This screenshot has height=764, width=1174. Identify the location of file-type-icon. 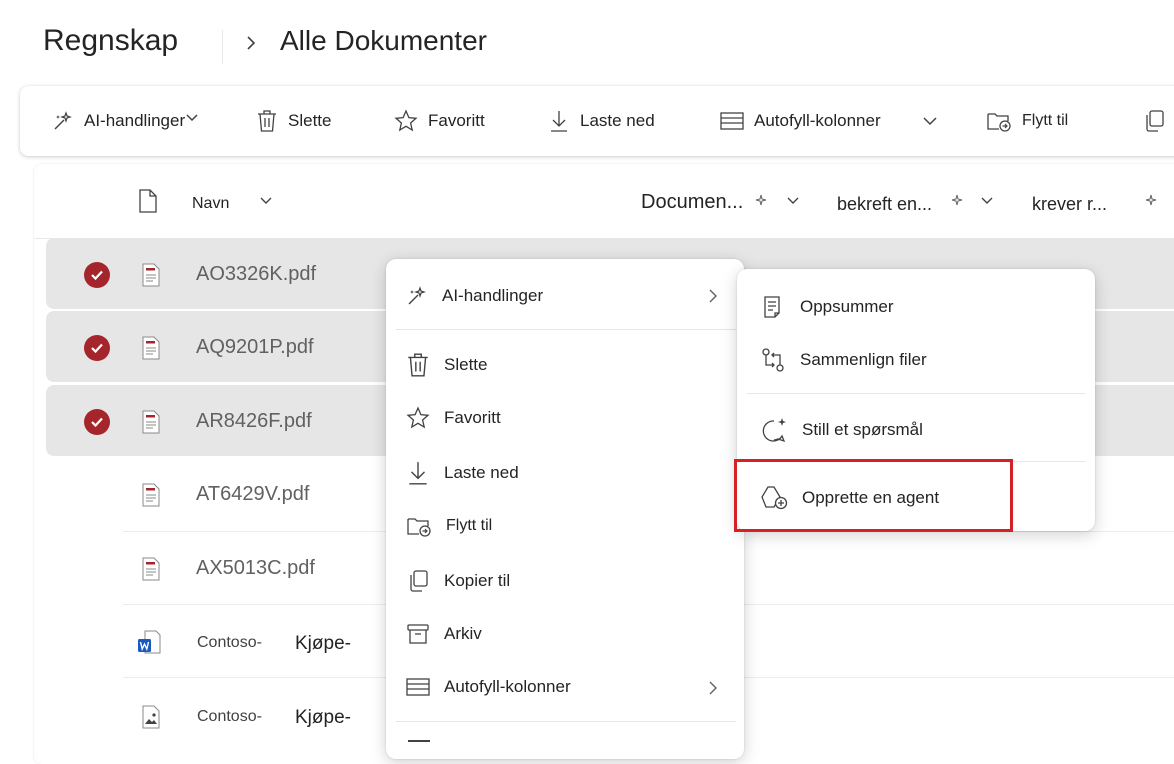
(148, 201).